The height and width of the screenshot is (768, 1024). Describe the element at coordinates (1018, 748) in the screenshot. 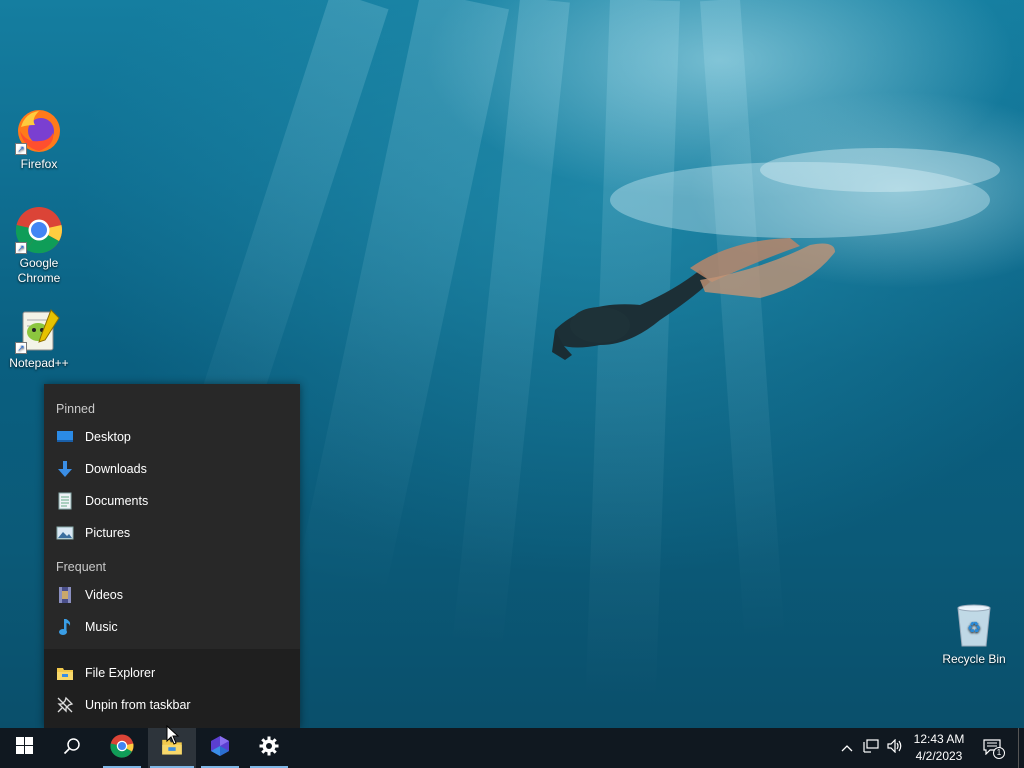

I see `show-desktop-divider` at that location.